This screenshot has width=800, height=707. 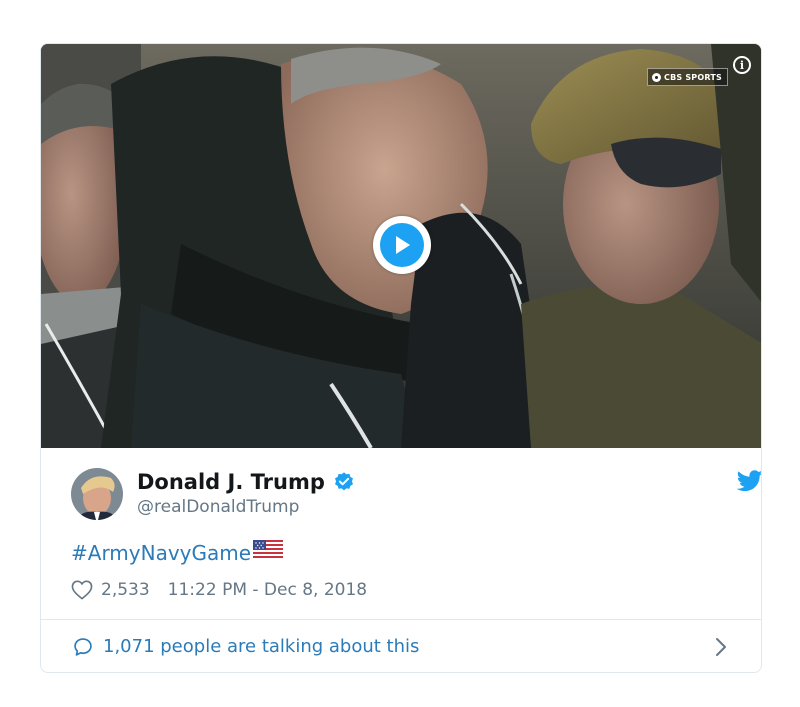 What do you see at coordinates (268, 553) in the screenshot?
I see `us-flag-icon` at bounding box center [268, 553].